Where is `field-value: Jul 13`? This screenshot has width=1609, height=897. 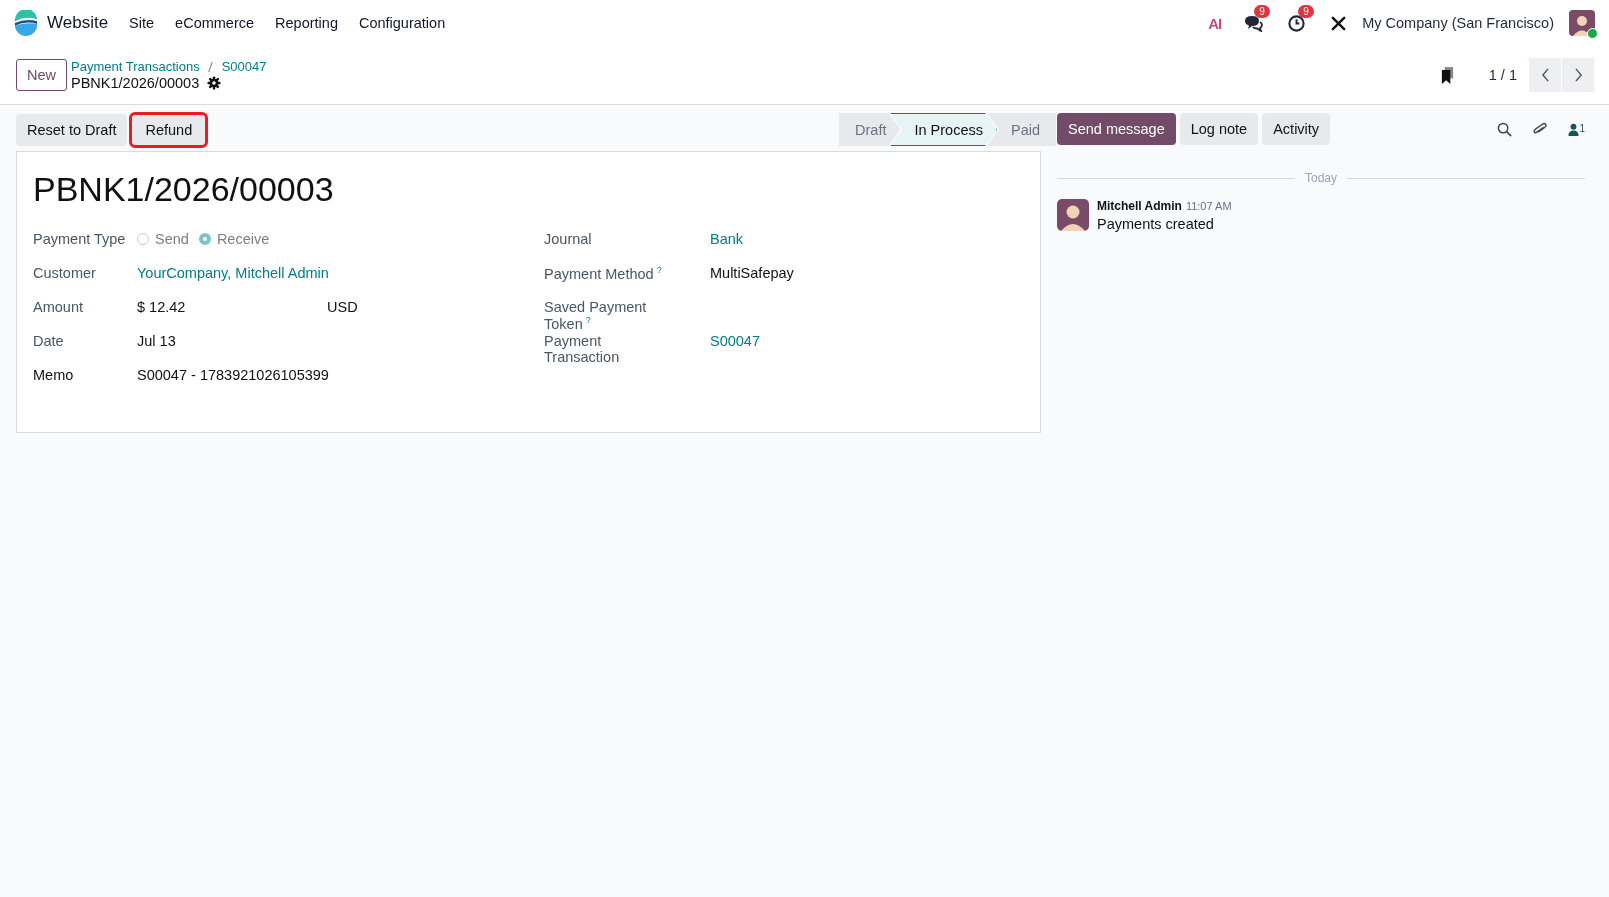 field-value: Jul 13 is located at coordinates (156, 341).